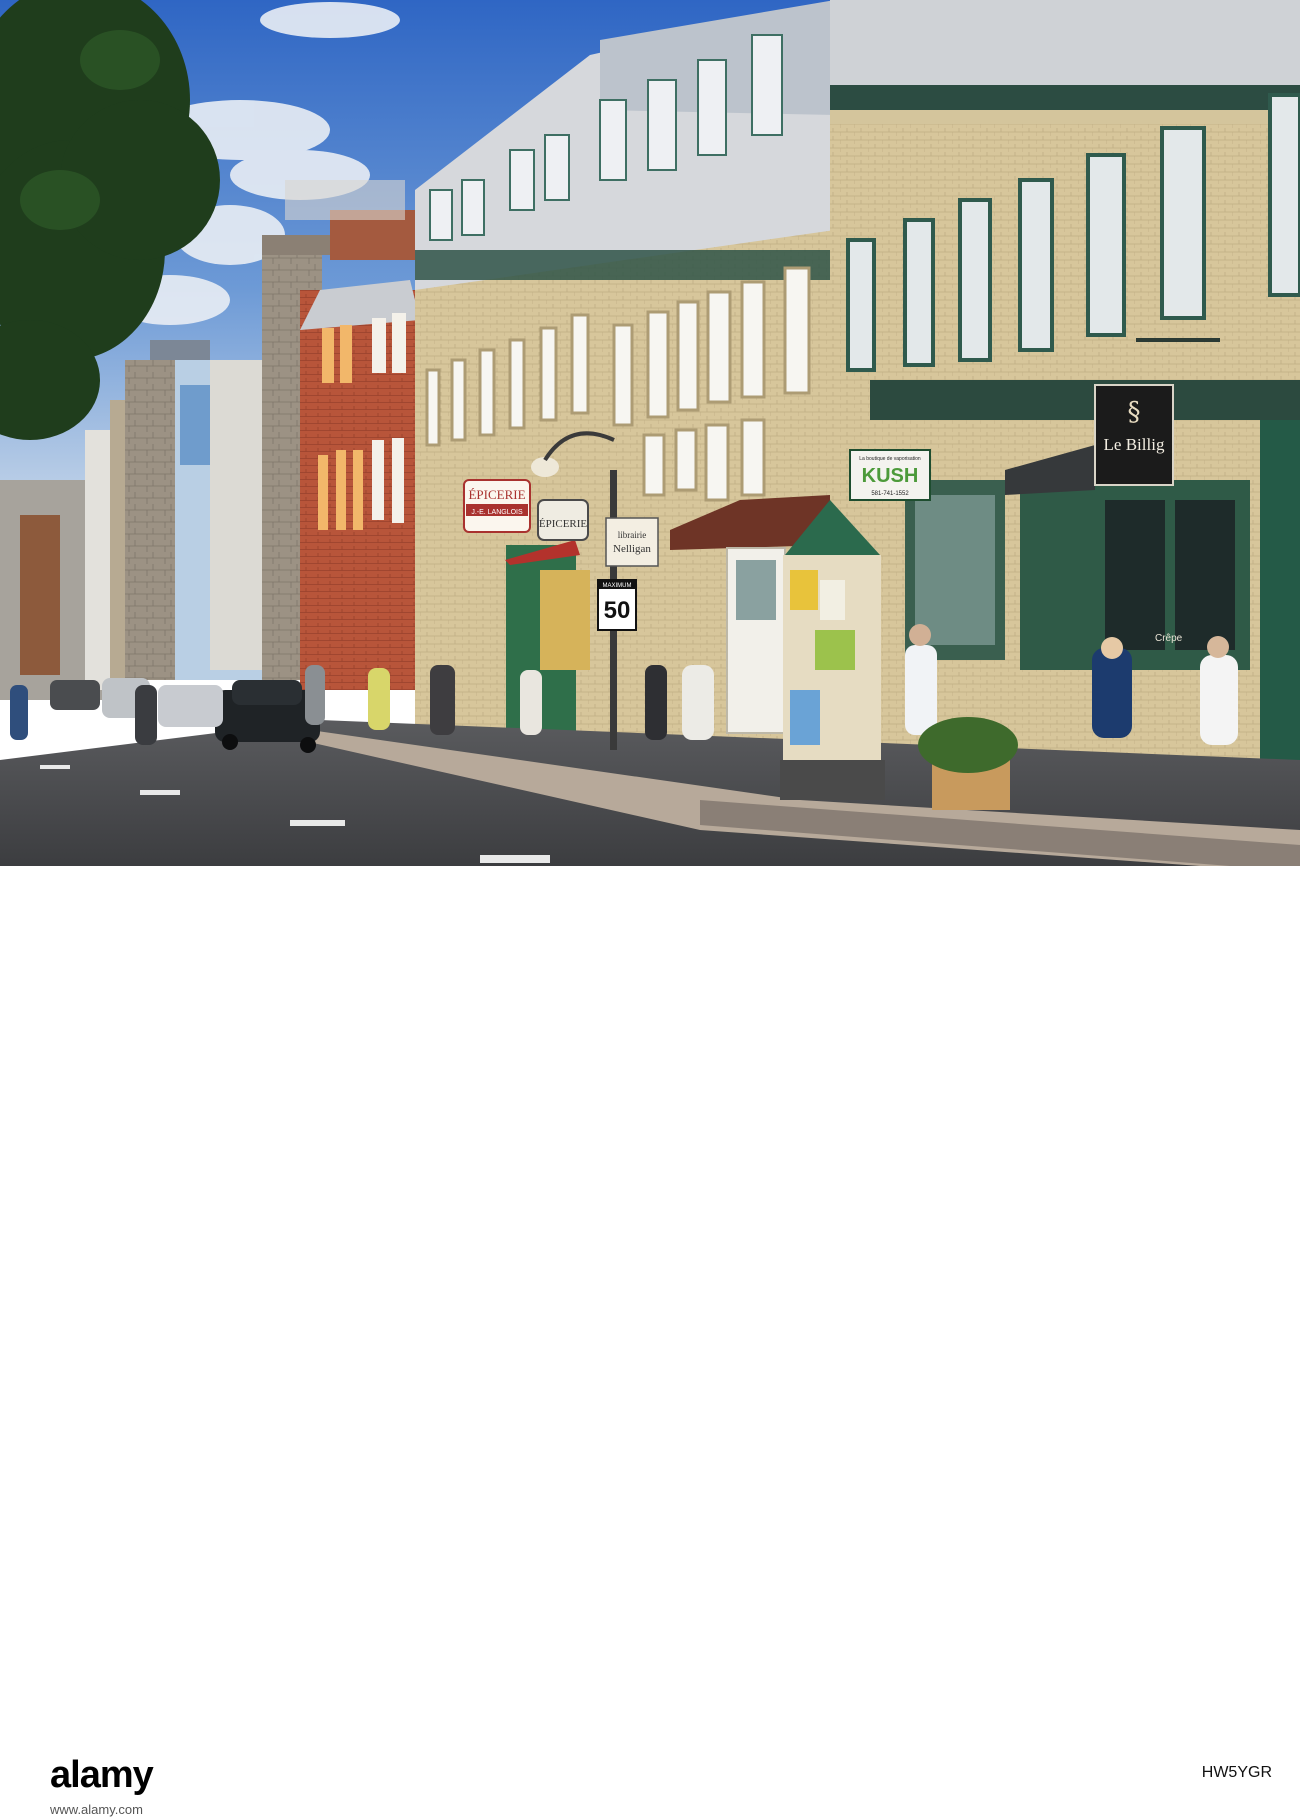 The image size is (1300, 1817). I want to click on librairie-line1: librairie, so click(632, 535).